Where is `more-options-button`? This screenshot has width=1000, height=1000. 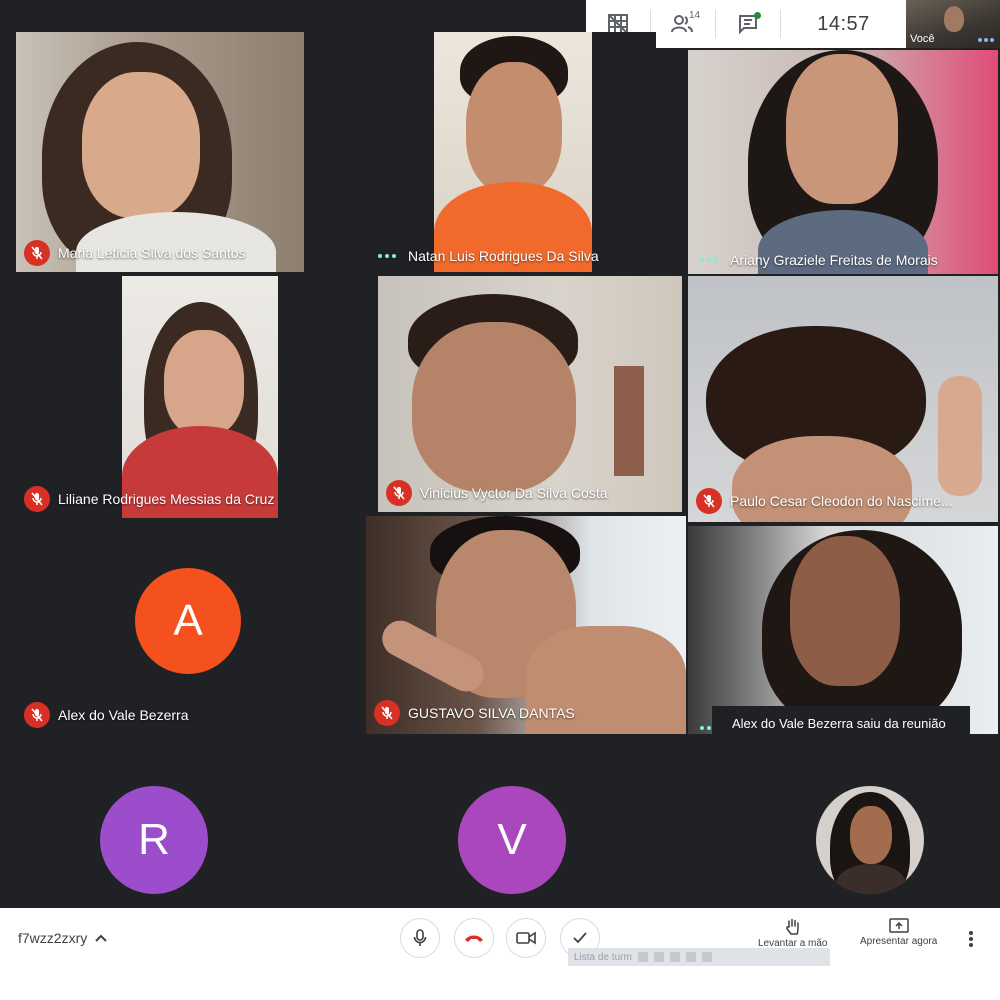 more-options-button is located at coordinates (971, 941).